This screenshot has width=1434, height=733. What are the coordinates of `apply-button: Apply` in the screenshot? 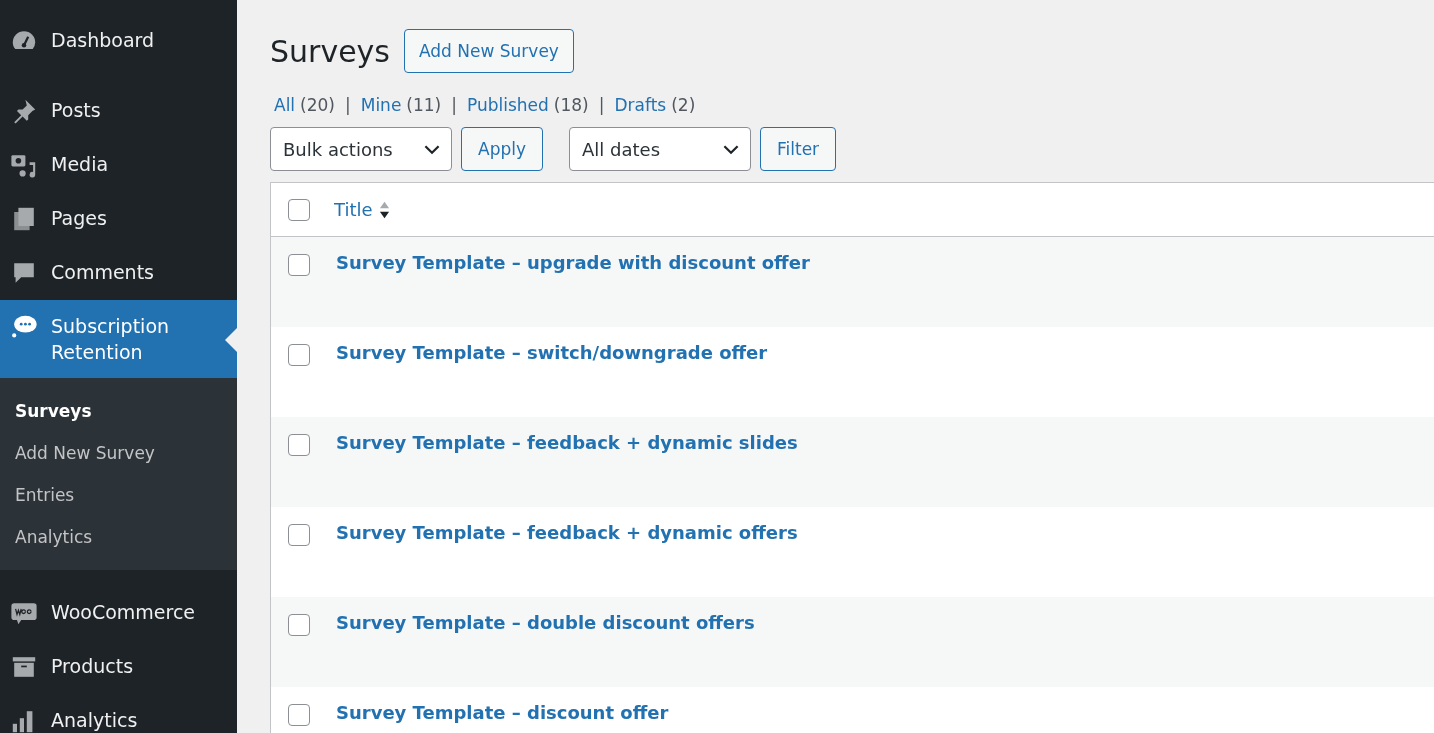 It's located at (502, 149).